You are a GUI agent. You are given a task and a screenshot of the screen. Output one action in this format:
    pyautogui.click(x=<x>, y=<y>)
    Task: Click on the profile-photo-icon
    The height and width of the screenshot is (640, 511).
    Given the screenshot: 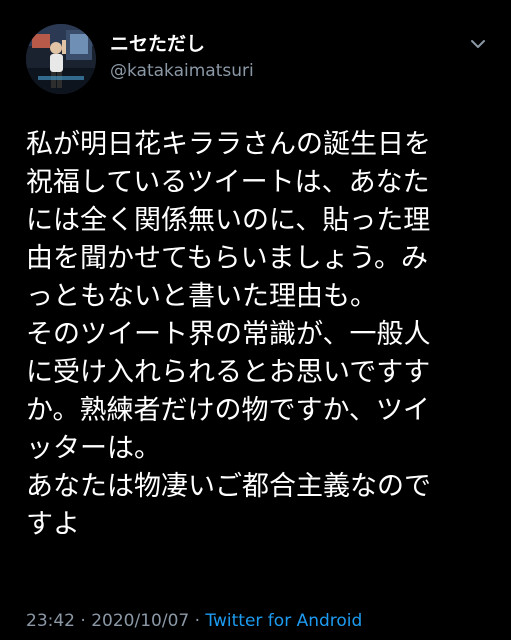 What is the action you would take?
    pyautogui.click(x=61, y=59)
    